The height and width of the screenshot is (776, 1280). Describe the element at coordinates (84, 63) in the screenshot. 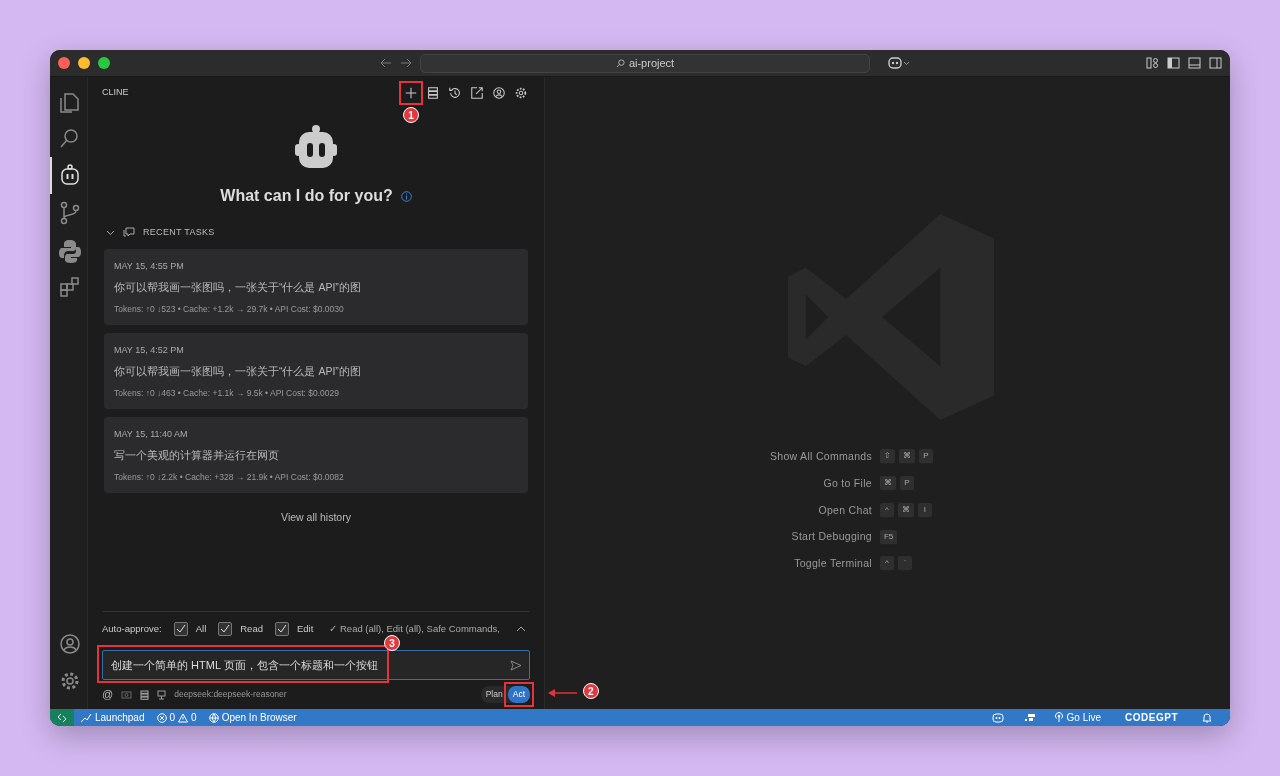

I see `minimize-window-button` at that location.